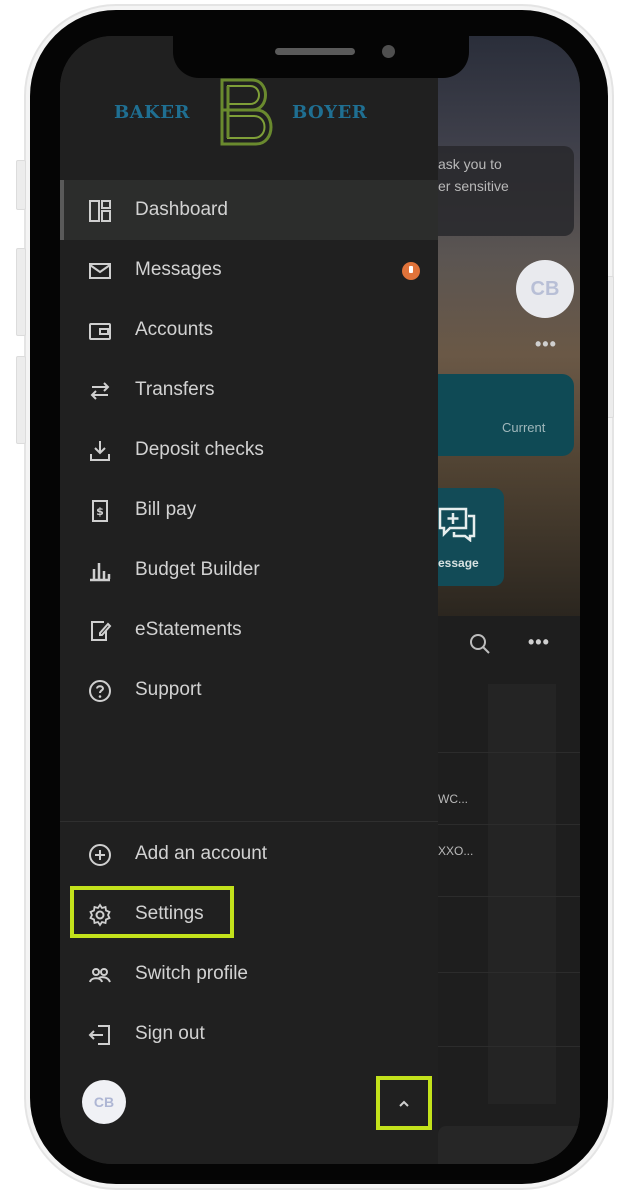 This screenshot has height=1192, width=617. What do you see at coordinates (539, 642) in the screenshot?
I see `list-more-icon: •••` at bounding box center [539, 642].